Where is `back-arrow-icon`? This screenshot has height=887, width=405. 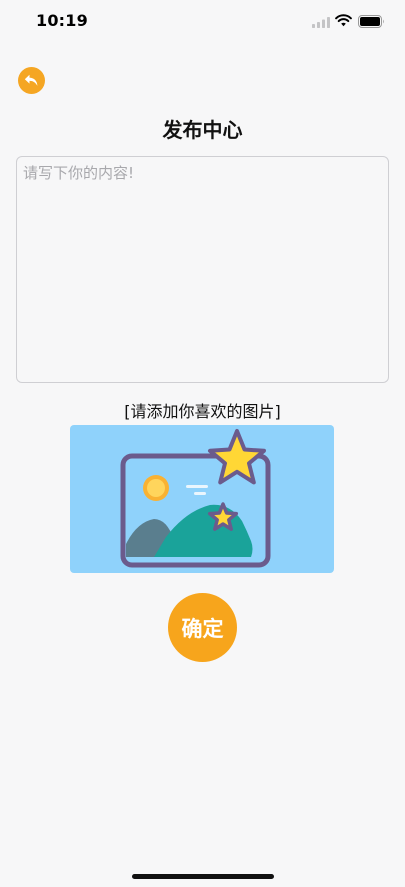 back-arrow-icon is located at coordinates (31, 80).